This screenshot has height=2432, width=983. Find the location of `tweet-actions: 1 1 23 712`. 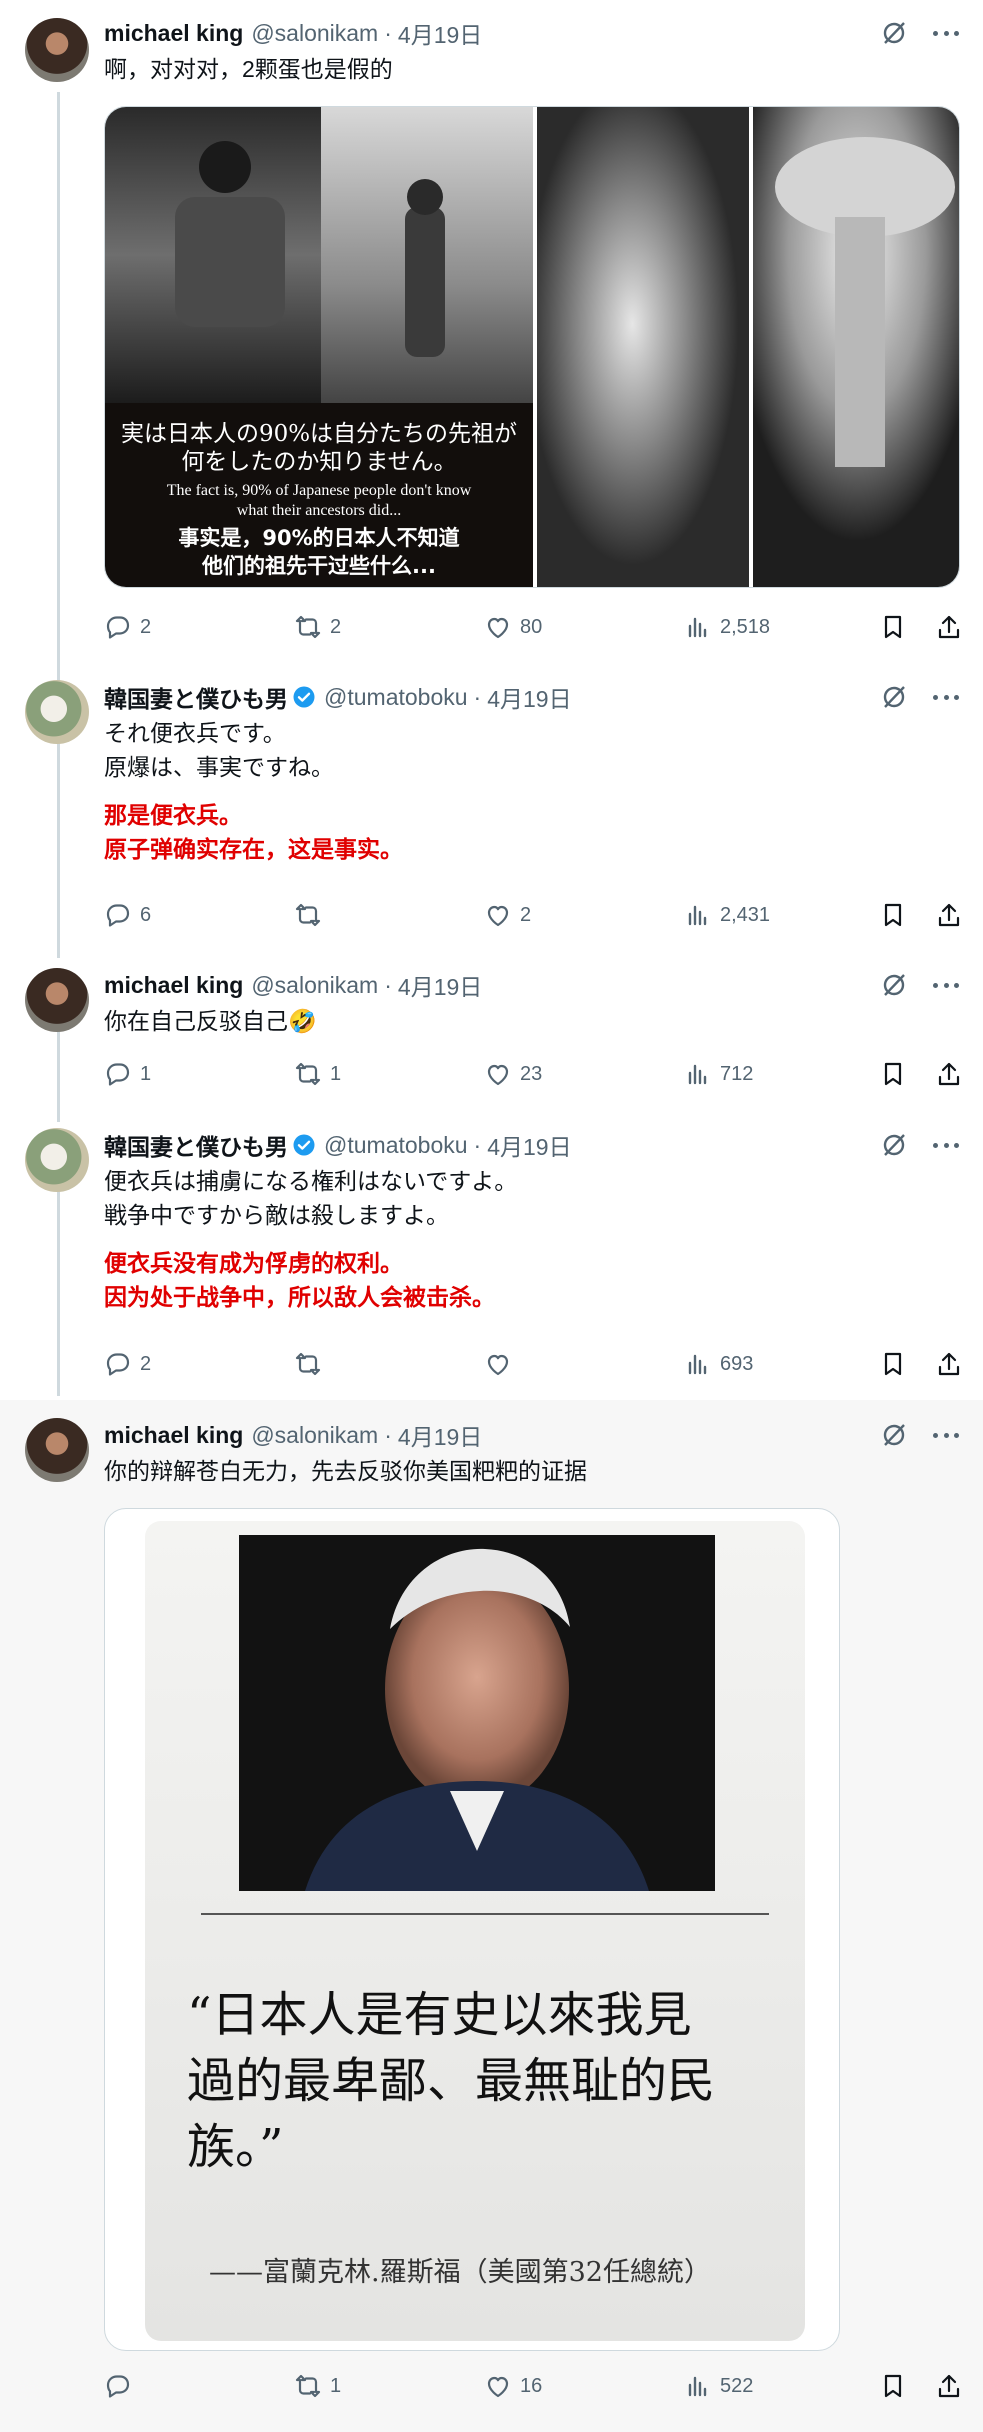

tweet-actions: 1 1 23 712 is located at coordinates (533, 1074).